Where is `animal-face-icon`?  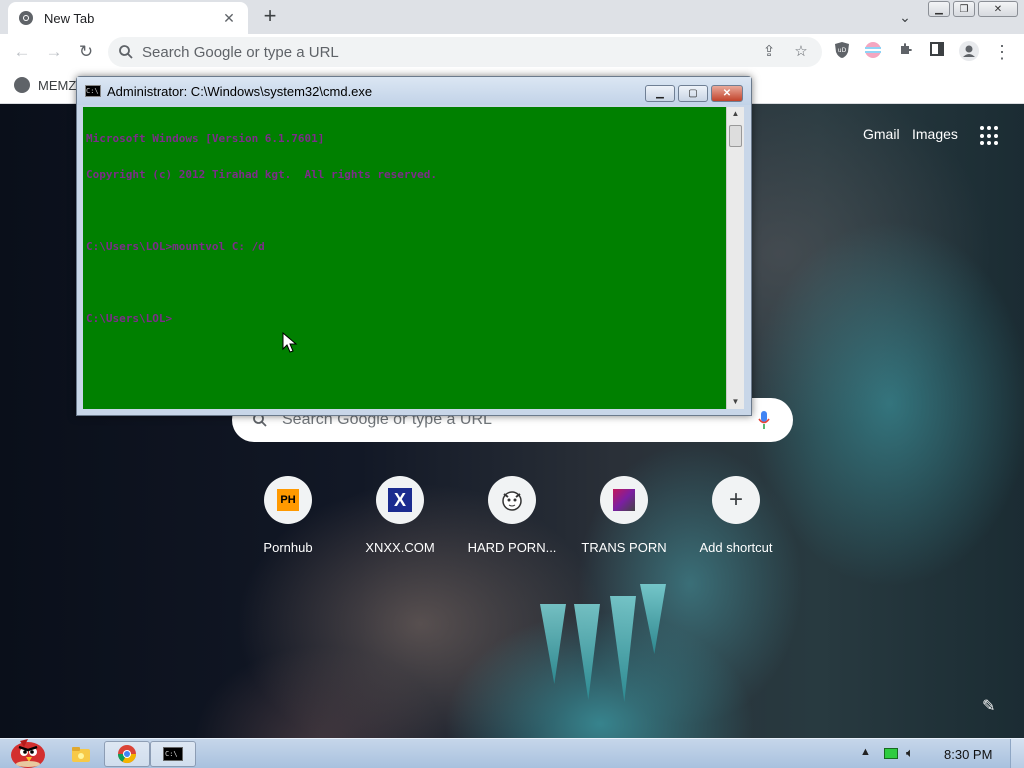
animal-face-icon is located at coordinates (512, 501).